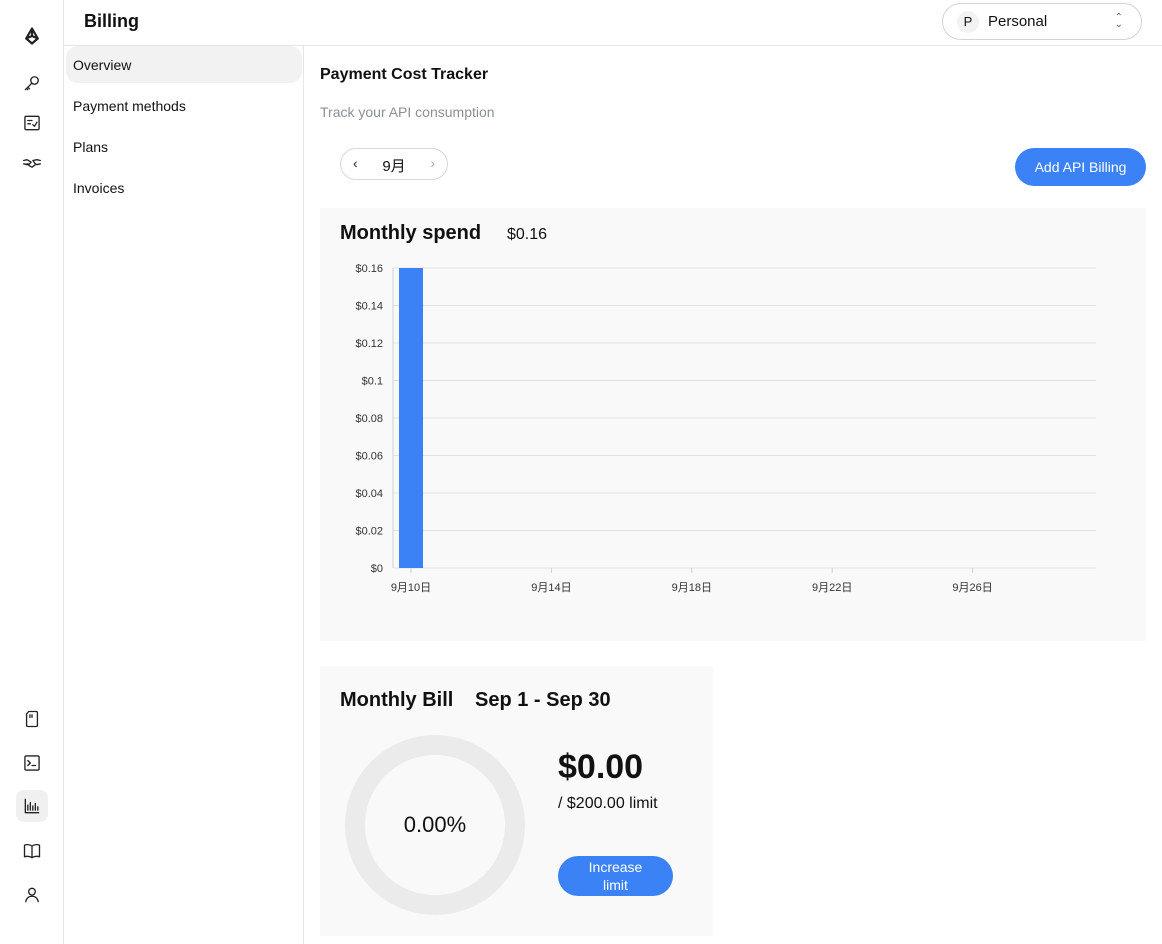 The width and height of the screenshot is (1162, 944). Describe the element at coordinates (32, 895) in the screenshot. I see `user-icon` at that location.